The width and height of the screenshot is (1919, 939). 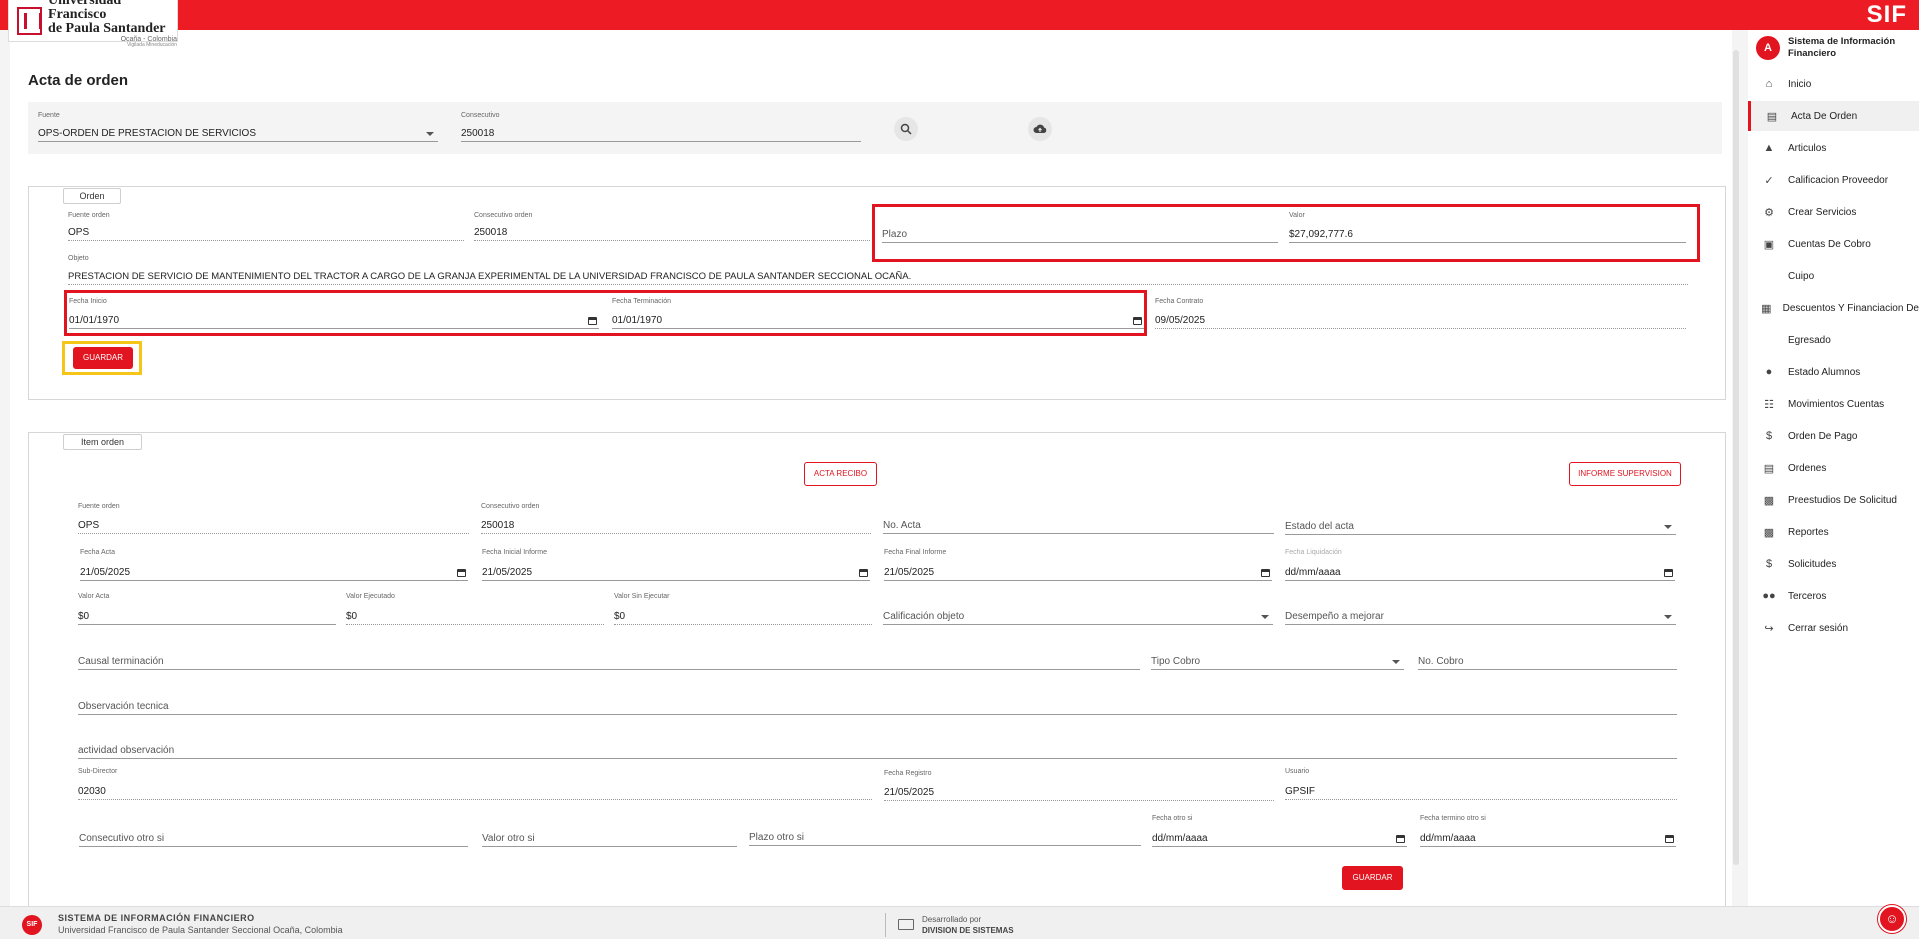 What do you see at coordinates (1547, 654) in the screenshot?
I see `no-cobro-input: No. Cobro` at bounding box center [1547, 654].